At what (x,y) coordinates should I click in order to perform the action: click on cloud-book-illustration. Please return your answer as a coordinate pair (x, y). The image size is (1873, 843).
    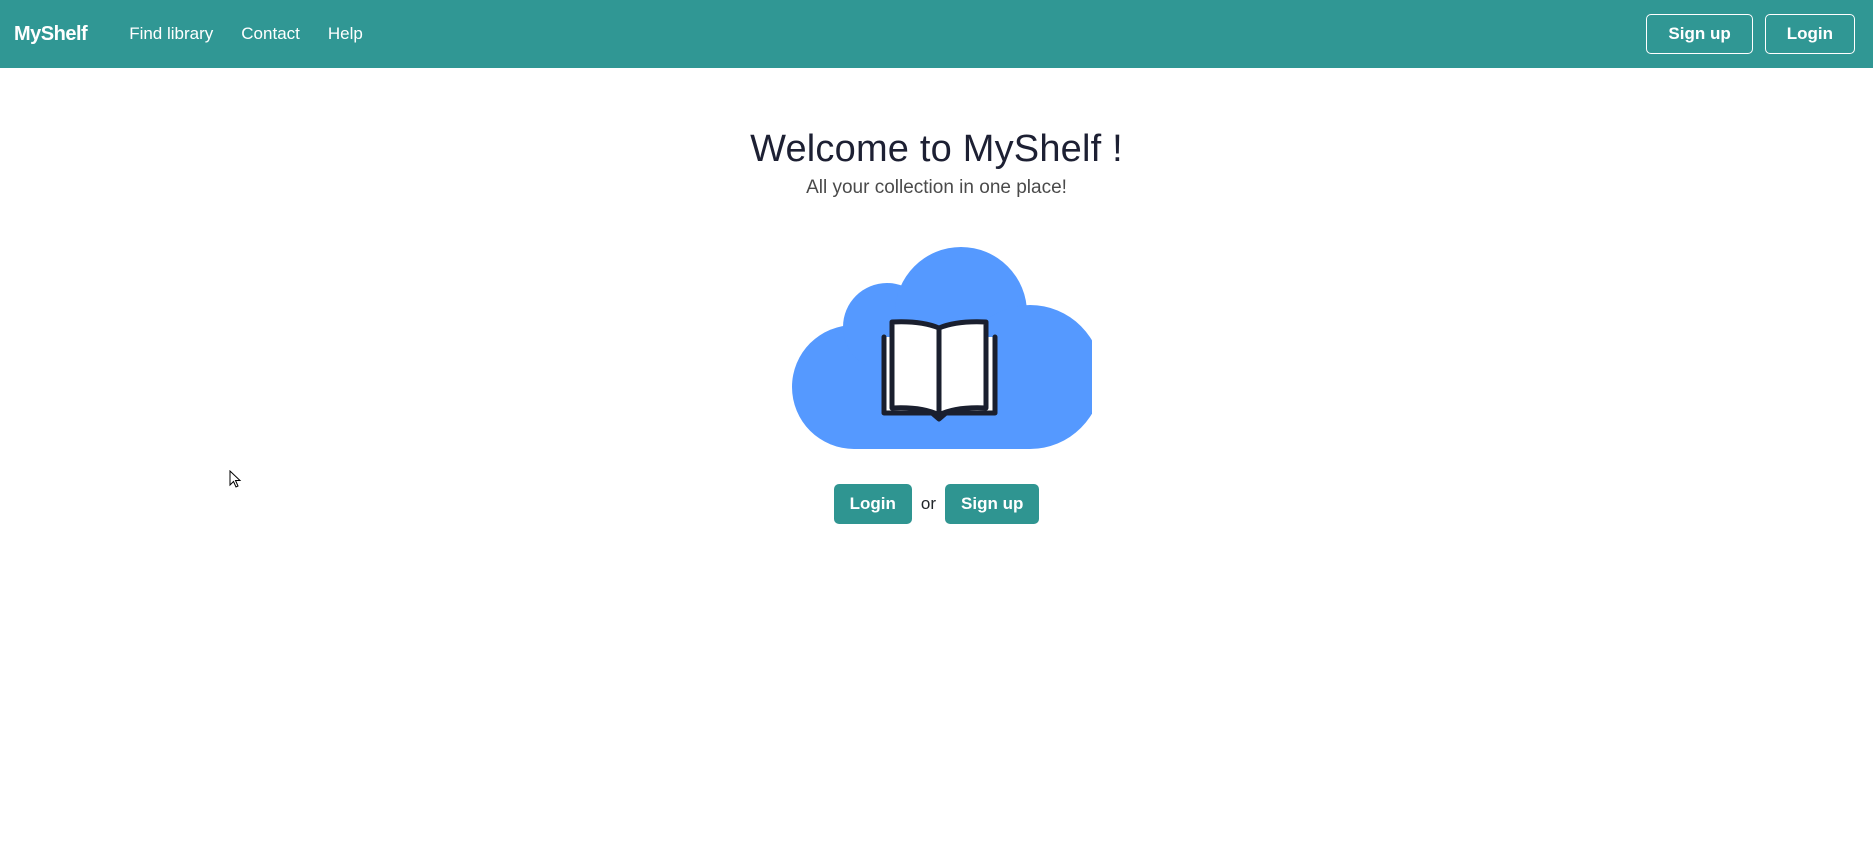
    Looking at the image, I should click on (947, 348).